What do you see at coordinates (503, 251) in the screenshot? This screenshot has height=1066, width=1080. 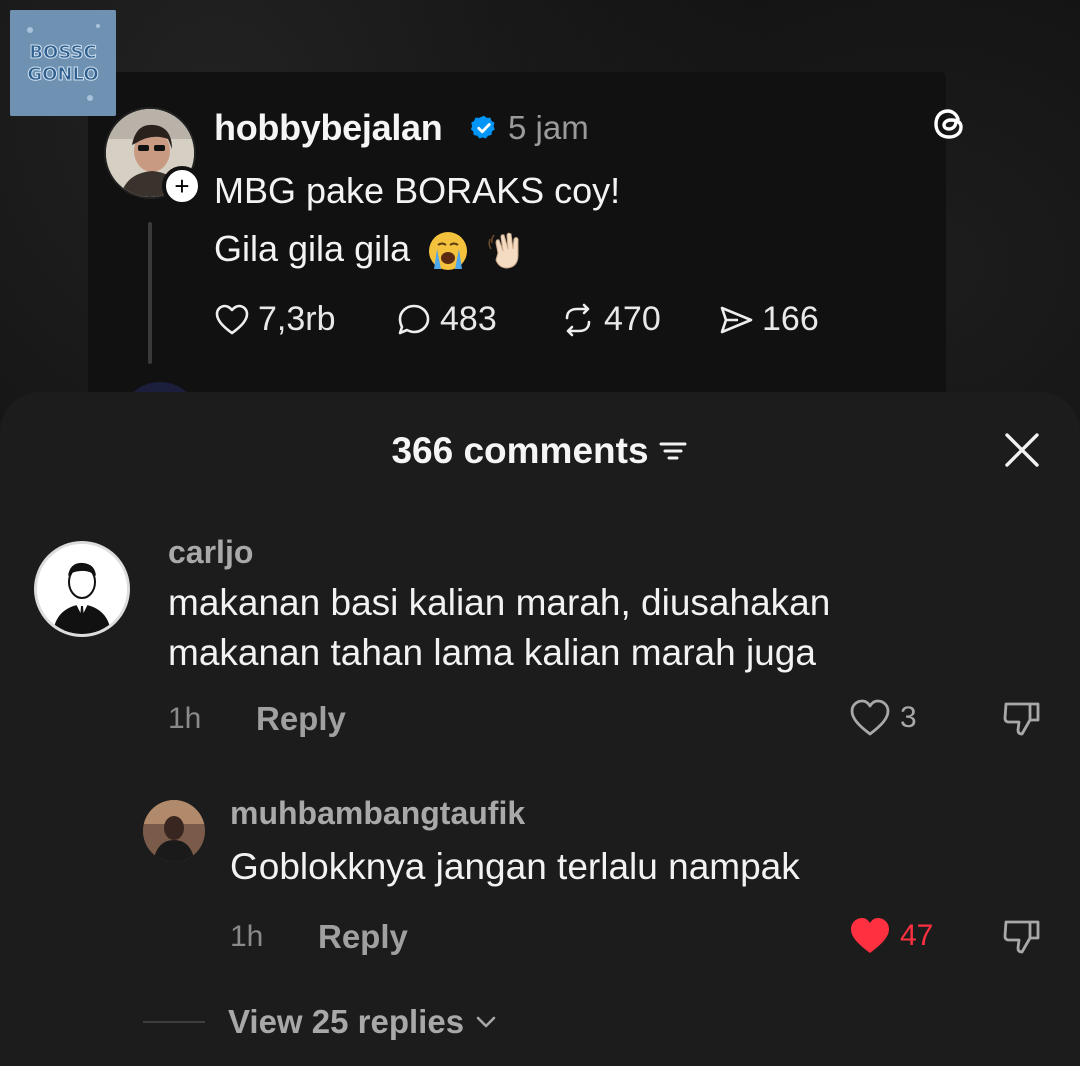 I see `waving-hand-emoji-icon` at bounding box center [503, 251].